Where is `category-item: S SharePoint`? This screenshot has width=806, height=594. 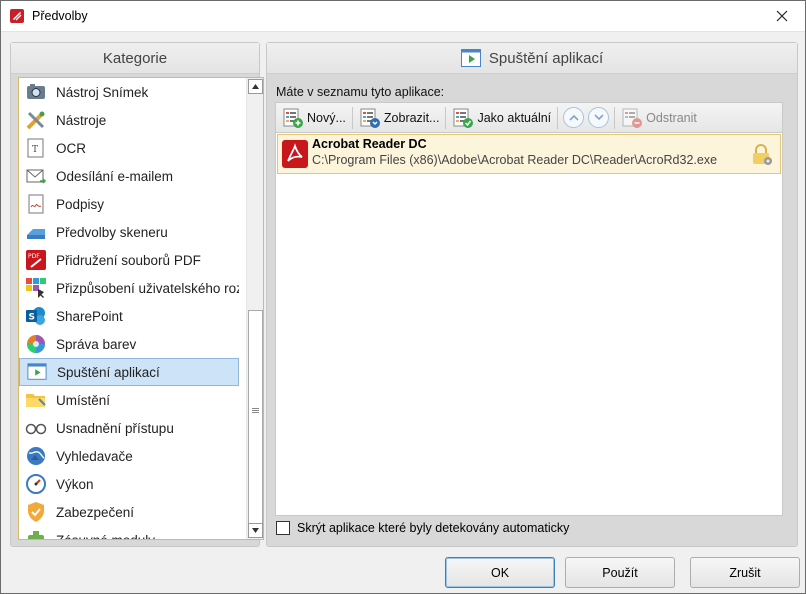
category-item: S SharePoint is located at coordinates (129, 316).